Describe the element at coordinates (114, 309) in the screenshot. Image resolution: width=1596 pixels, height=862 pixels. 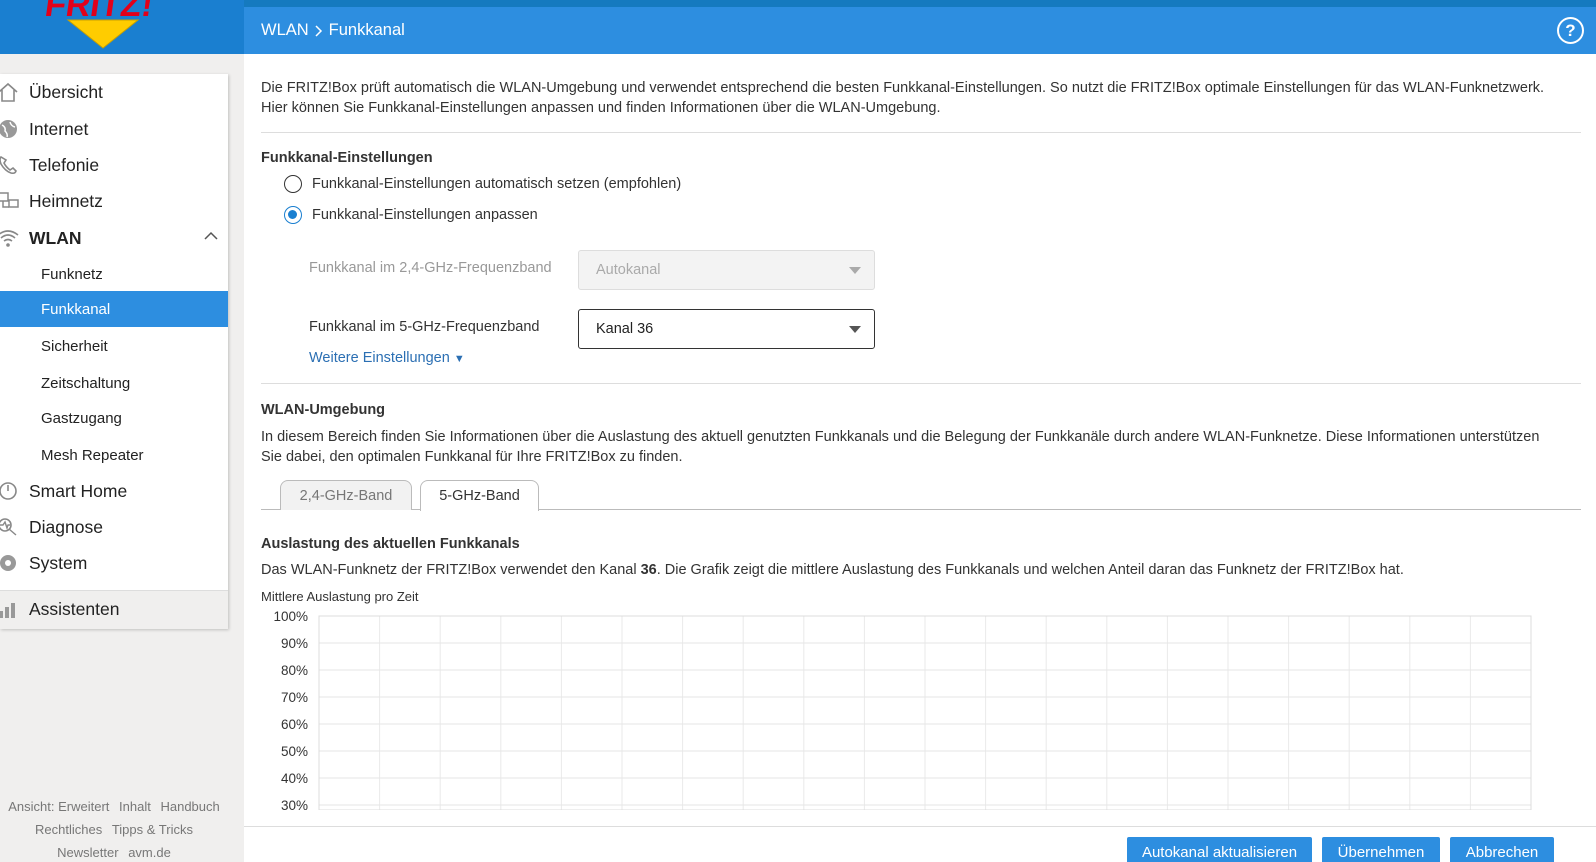
I see `sidebar-subitem-funkkanal: Funkkanal` at that location.